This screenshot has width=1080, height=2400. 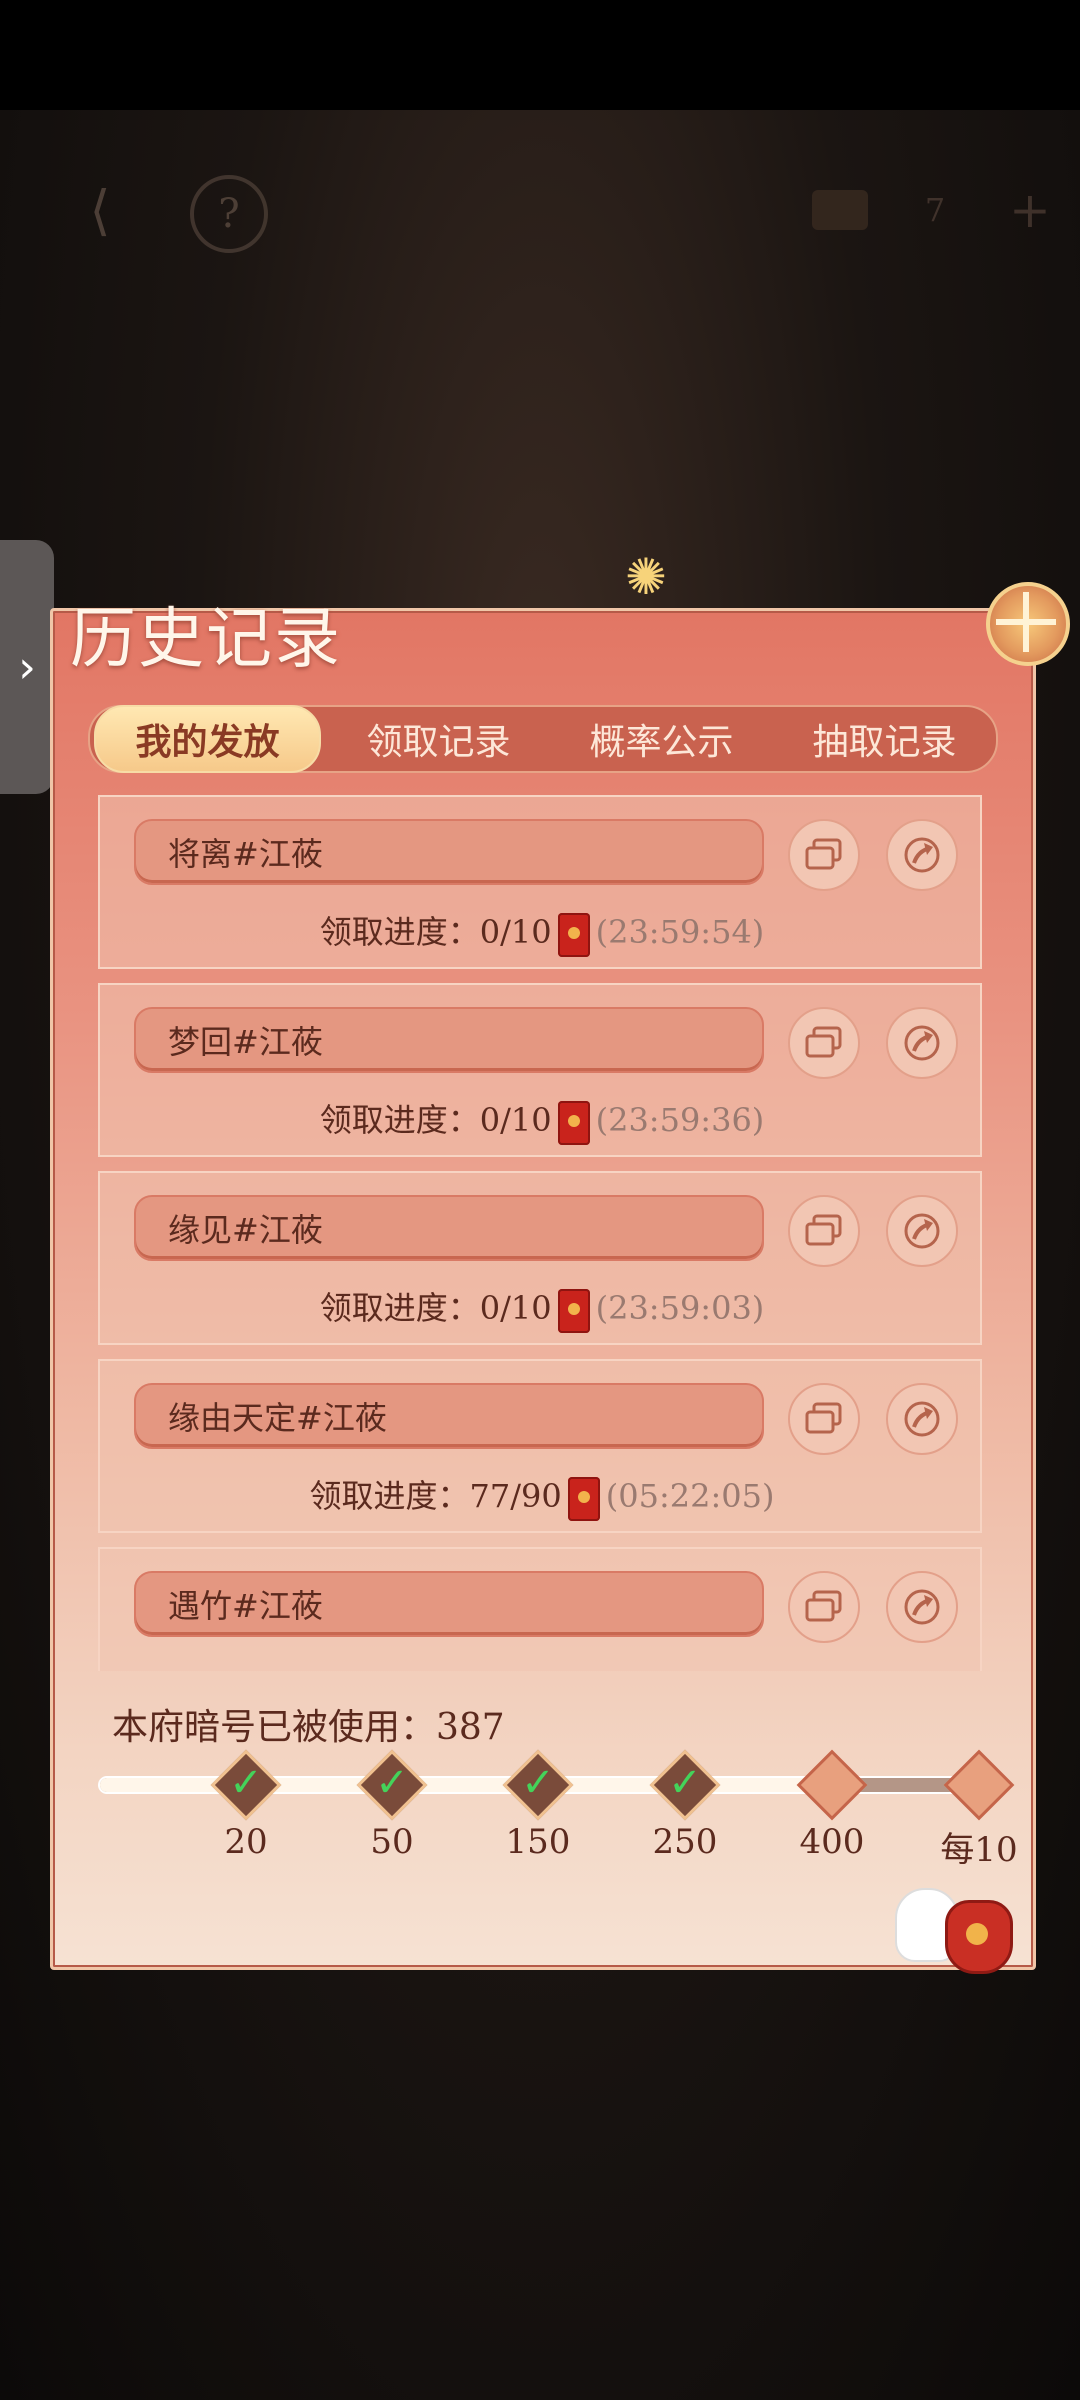 What do you see at coordinates (438, 739) in the screenshot?
I see `tab-claim-records: 领取记录` at bounding box center [438, 739].